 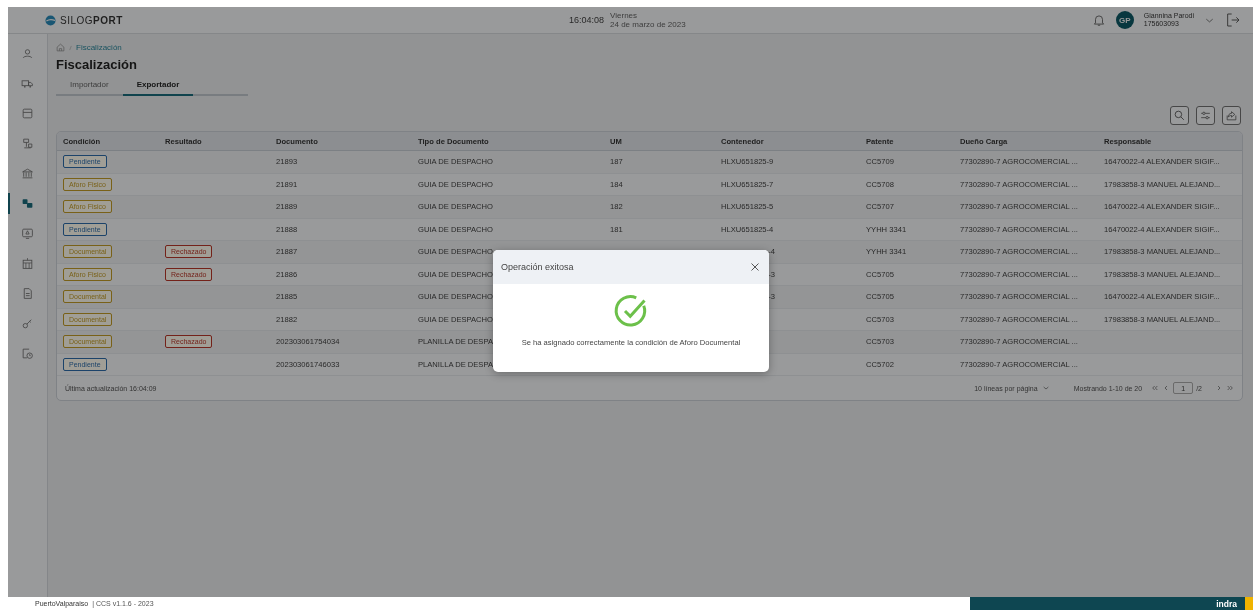 What do you see at coordinates (27, 323) in the screenshot?
I see `key-icon` at bounding box center [27, 323].